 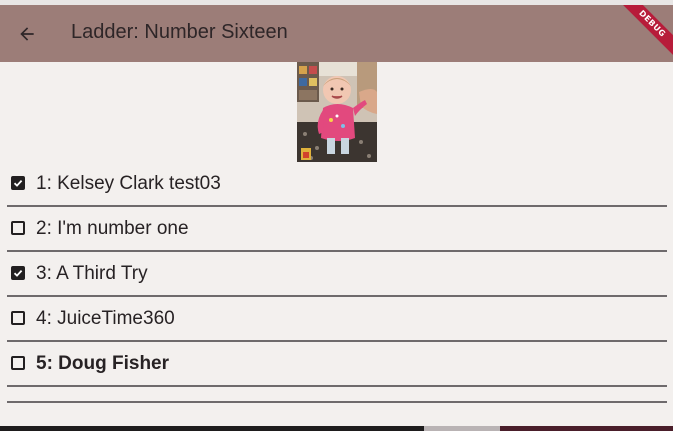 I want to click on arrow-back-icon, so click(x=27, y=34).